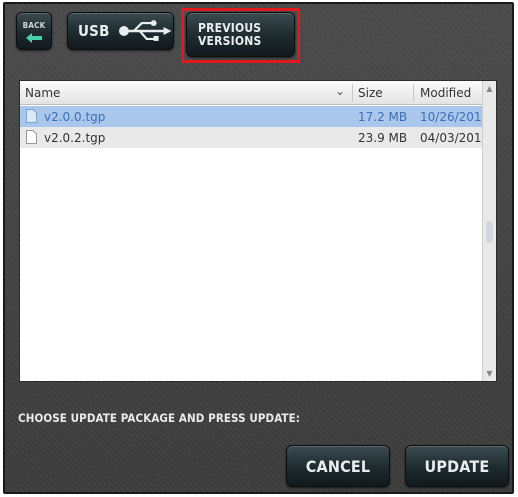 The width and height of the screenshot is (518, 497). Describe the element at coordinates (94, 31) in the screenshot. I see `usb-label: USB` at that location.